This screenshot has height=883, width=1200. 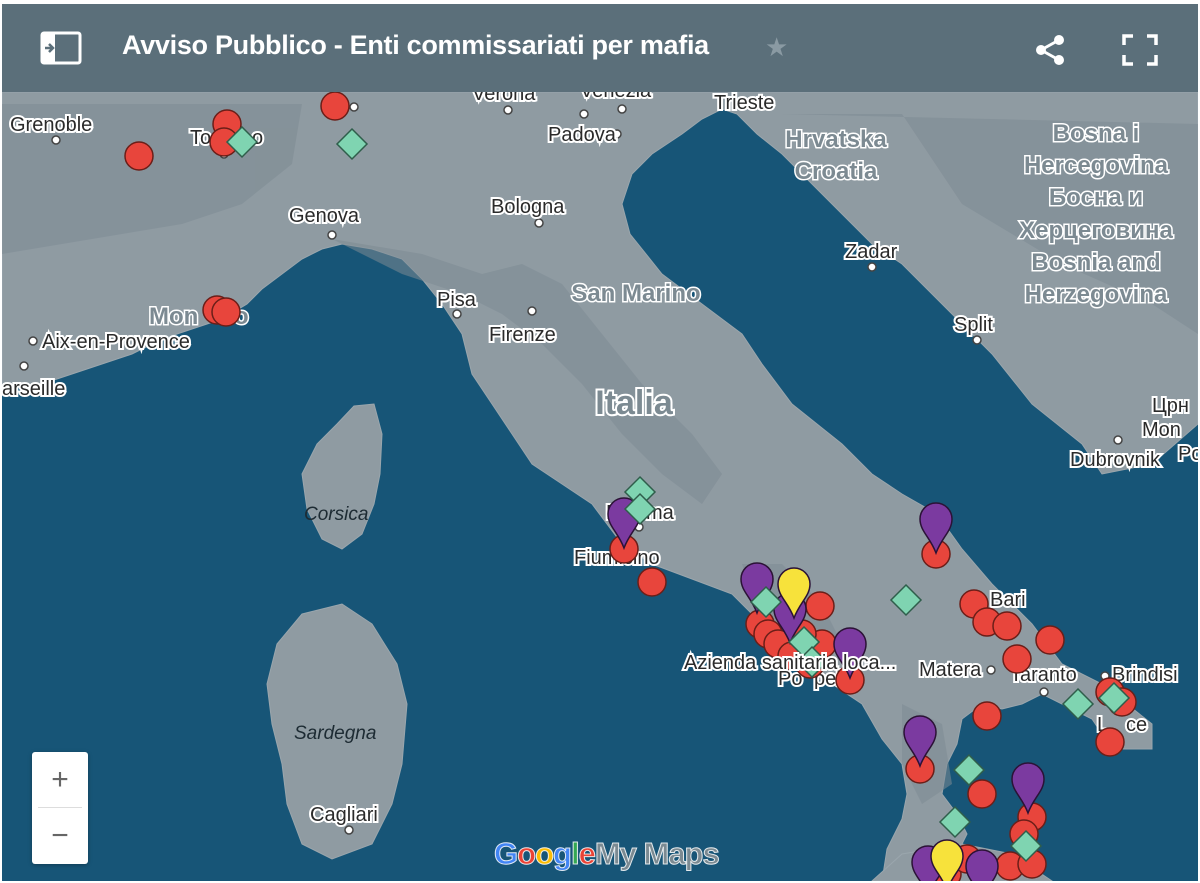 I want to click on city-label-pisa: Pisa, so click(x=457, y=300).